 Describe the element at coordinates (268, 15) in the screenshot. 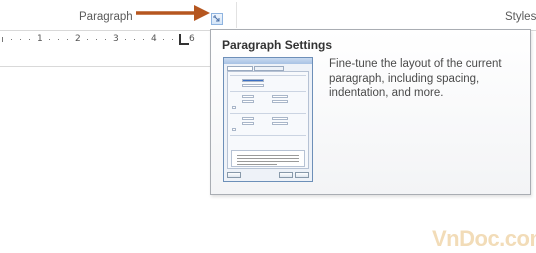

I see `ribbon-group-strip: Paragraph Styles` at that location.